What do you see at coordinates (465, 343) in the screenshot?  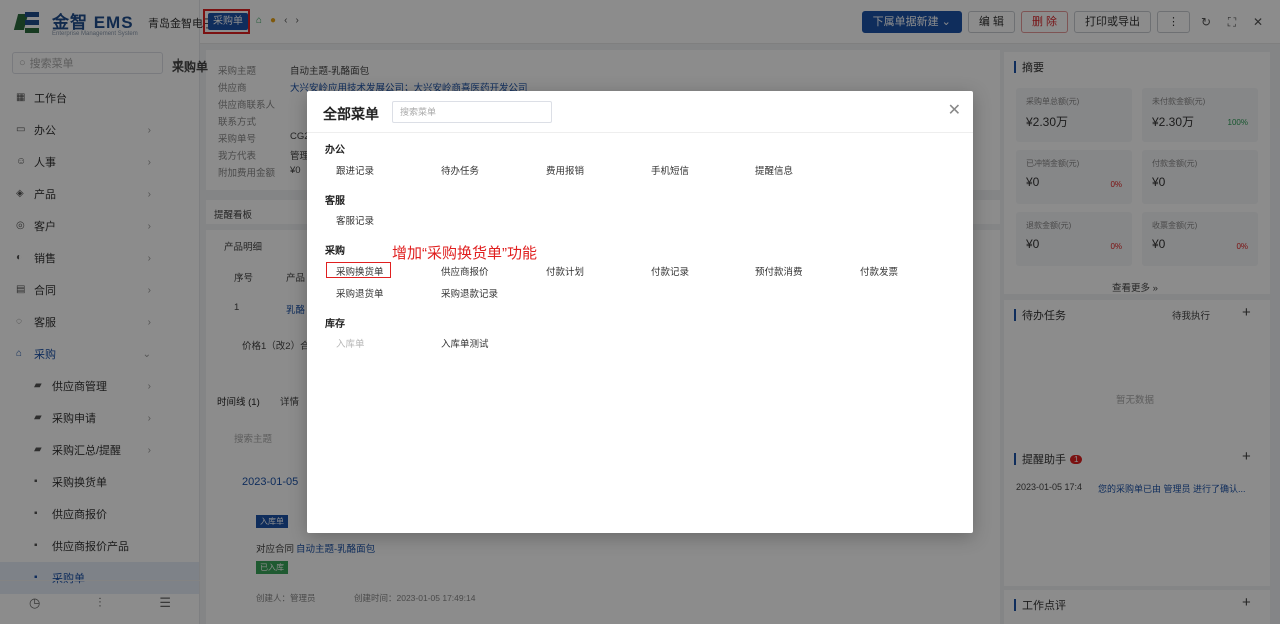 I see `menu-item: 入库单测试` at bounding box center [465, 343].